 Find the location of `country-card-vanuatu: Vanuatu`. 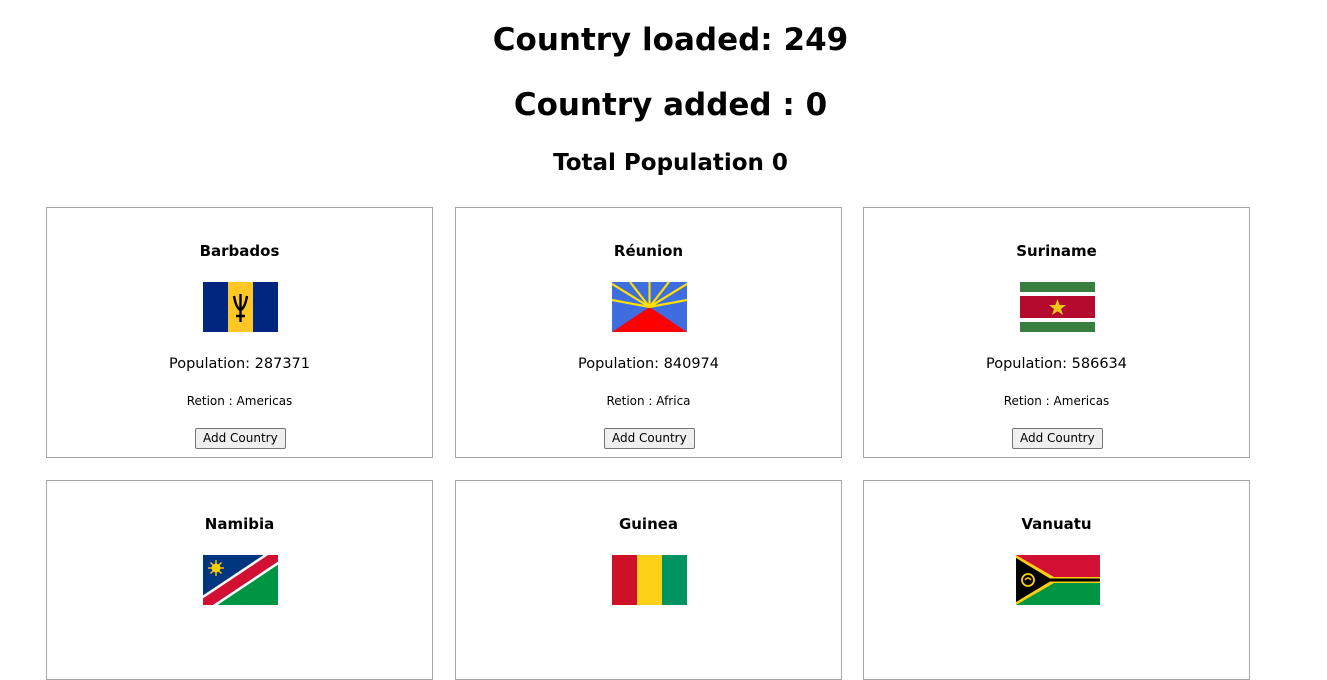

country-card-vanuatu: Vanuatu is located at coordinates (1056, 580).